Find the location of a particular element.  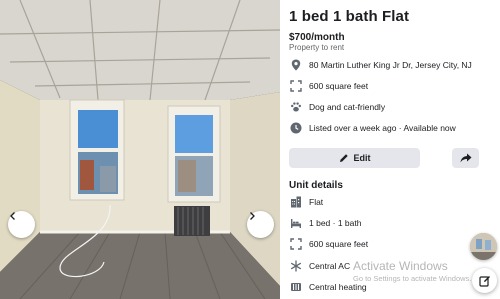

pets-row: Dog and cat-friendly is located at coordinates (337, 107).